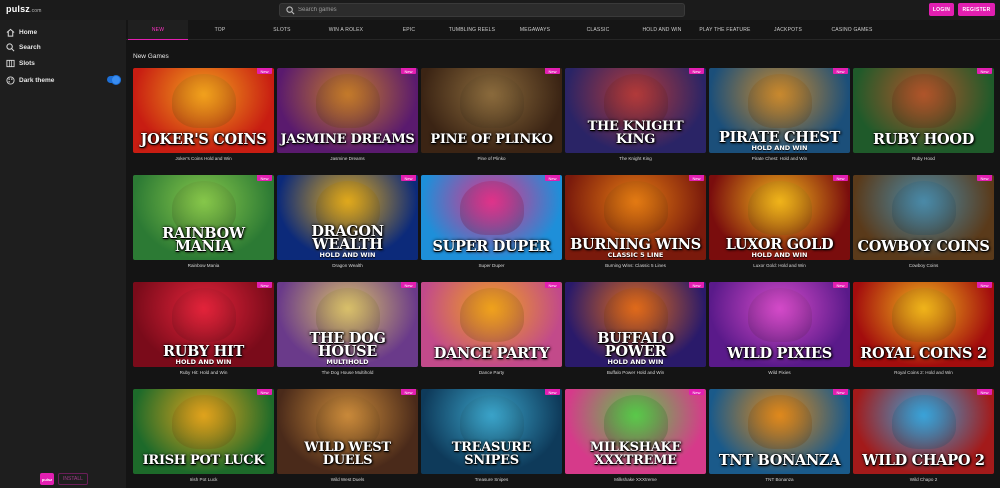 The image size is (1000, 488). What do you see at coordinates (203, 265) in the screenshot?
I see `game-caption: Rainbow Mania` at bounding box center [203, 265].